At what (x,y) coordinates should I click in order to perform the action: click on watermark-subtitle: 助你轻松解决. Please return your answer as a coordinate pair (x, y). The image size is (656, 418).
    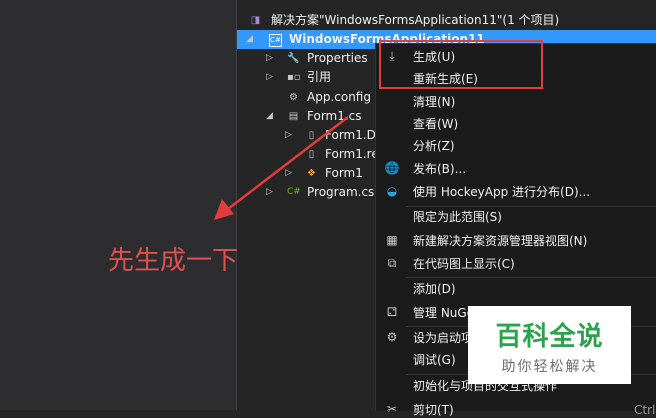
    Looking at the image, I should click on (549, 367).